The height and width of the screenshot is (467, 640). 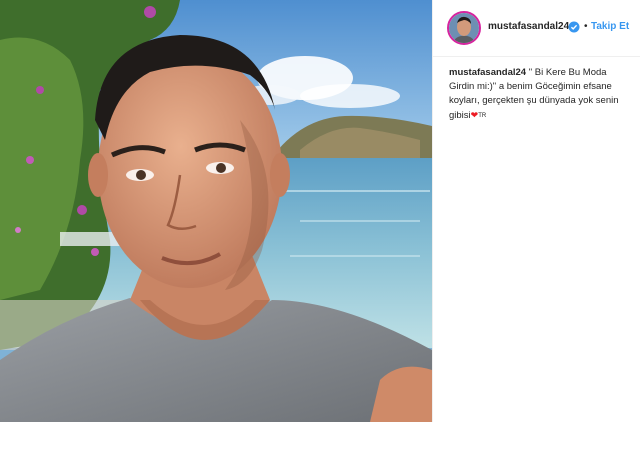 I want to click on verified-badge-icon, so click(x=574, y=26).